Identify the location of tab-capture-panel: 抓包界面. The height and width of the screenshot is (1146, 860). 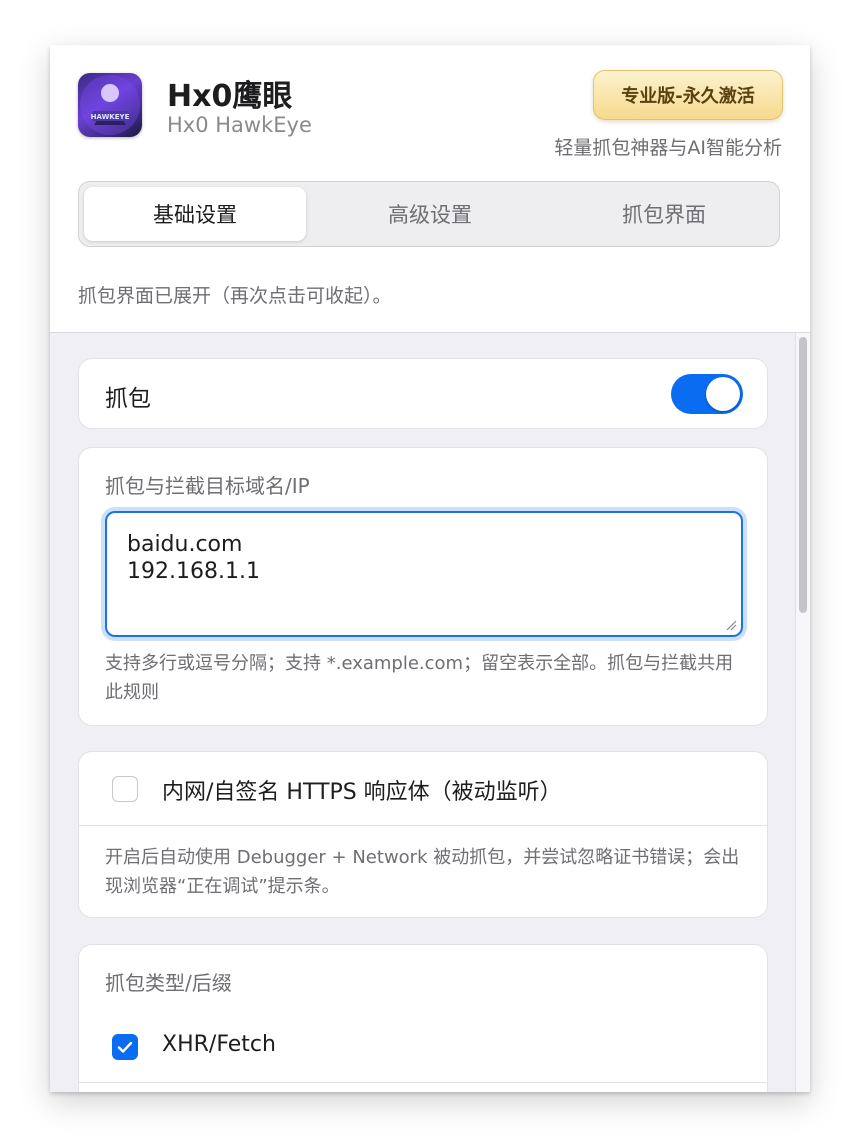
(664, 214).